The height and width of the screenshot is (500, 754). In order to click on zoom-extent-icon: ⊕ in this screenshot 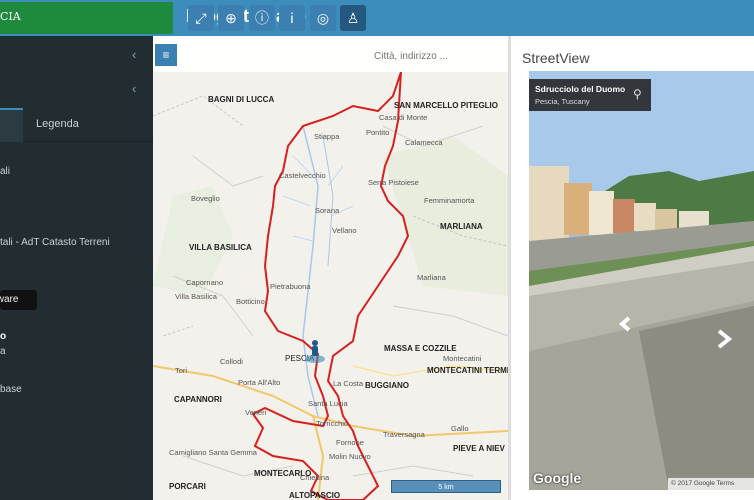, I will do `click(231, 18)`.